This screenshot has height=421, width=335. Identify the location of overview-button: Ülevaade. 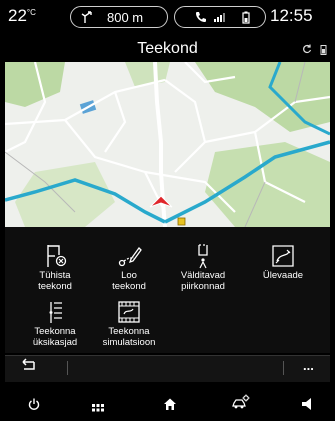
(283, 262).